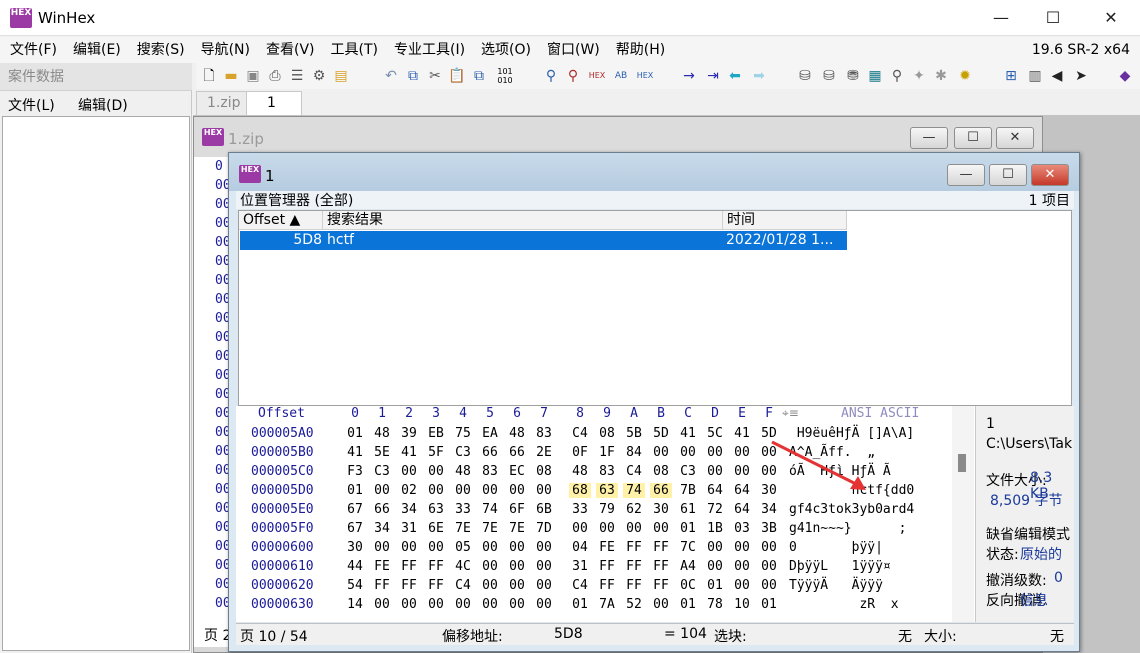  Describe the element at coordinates (735, 76) in the screenshot. I see `back-icon: ⬅` at that location.